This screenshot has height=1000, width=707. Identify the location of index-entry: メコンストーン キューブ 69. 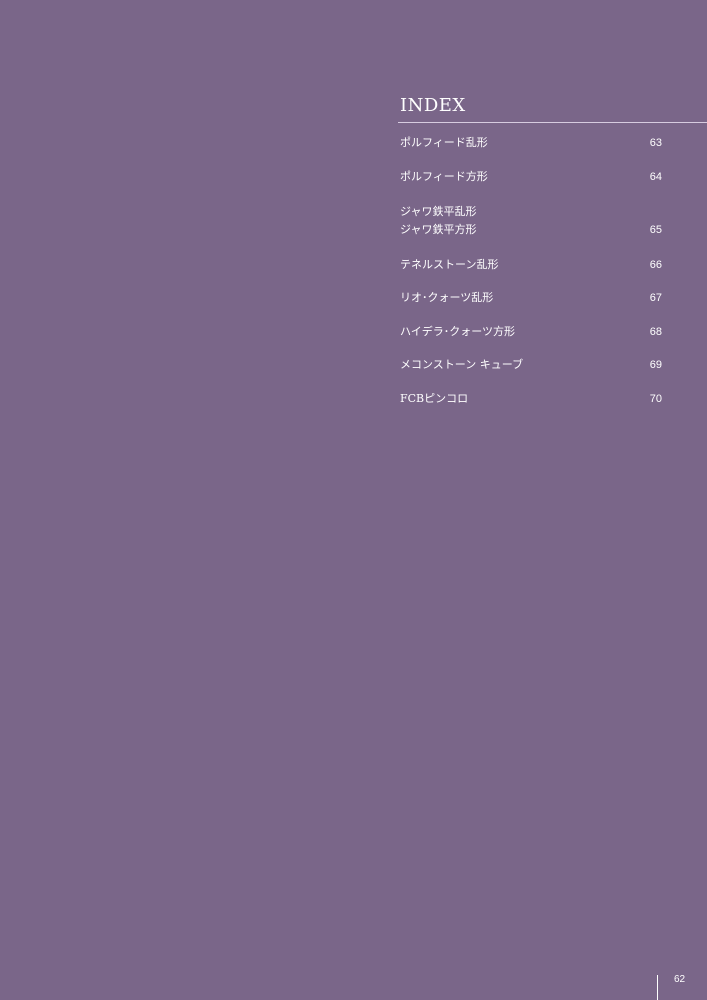
(531, 365).